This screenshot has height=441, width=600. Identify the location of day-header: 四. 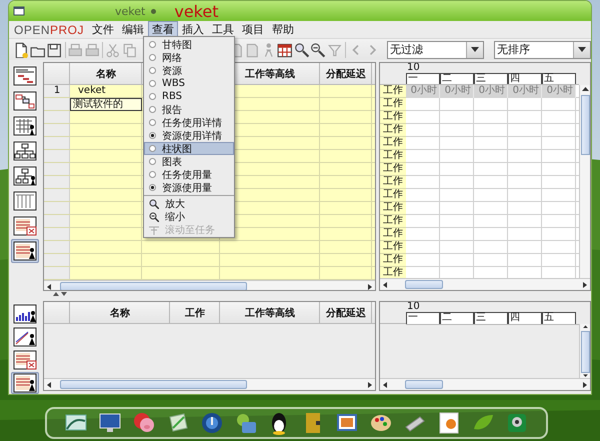
(525, 318).